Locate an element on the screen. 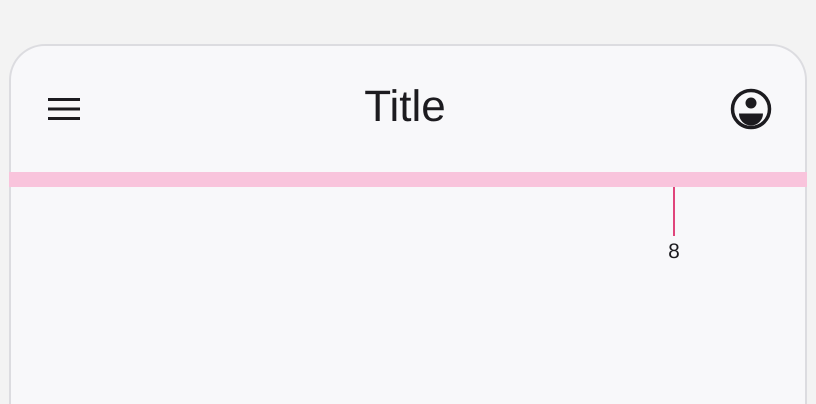  menu-icon is located at coordinates (64, 109).